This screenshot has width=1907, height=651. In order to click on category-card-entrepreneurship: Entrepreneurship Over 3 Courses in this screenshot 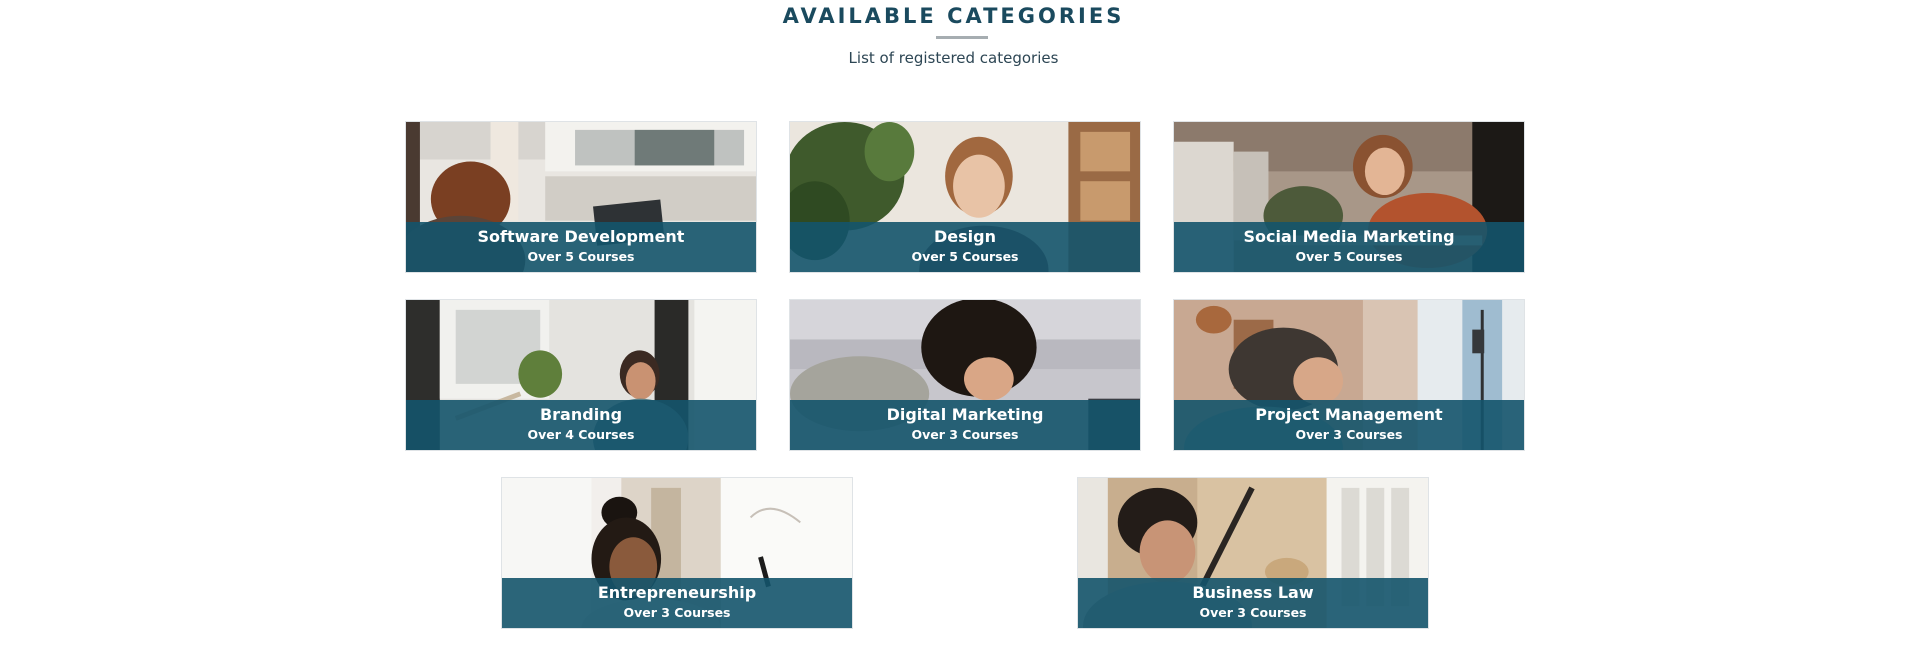, I will do `click(677, 553)`.